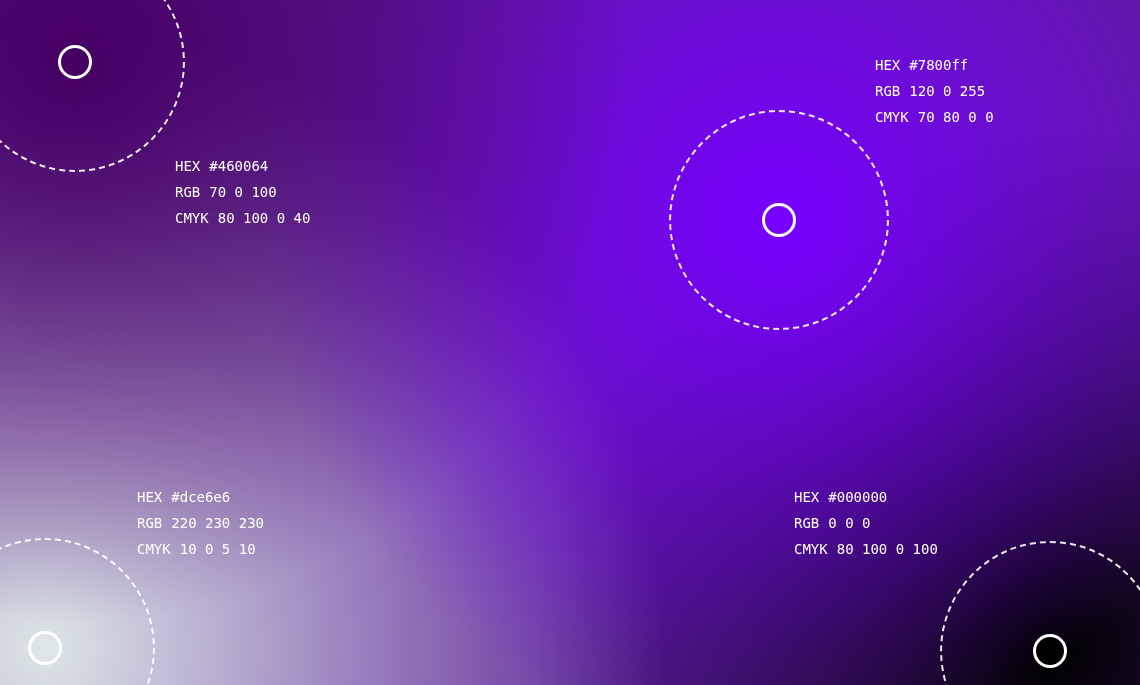  I want to click on color-value: 220 230 230, so click(217, 523).